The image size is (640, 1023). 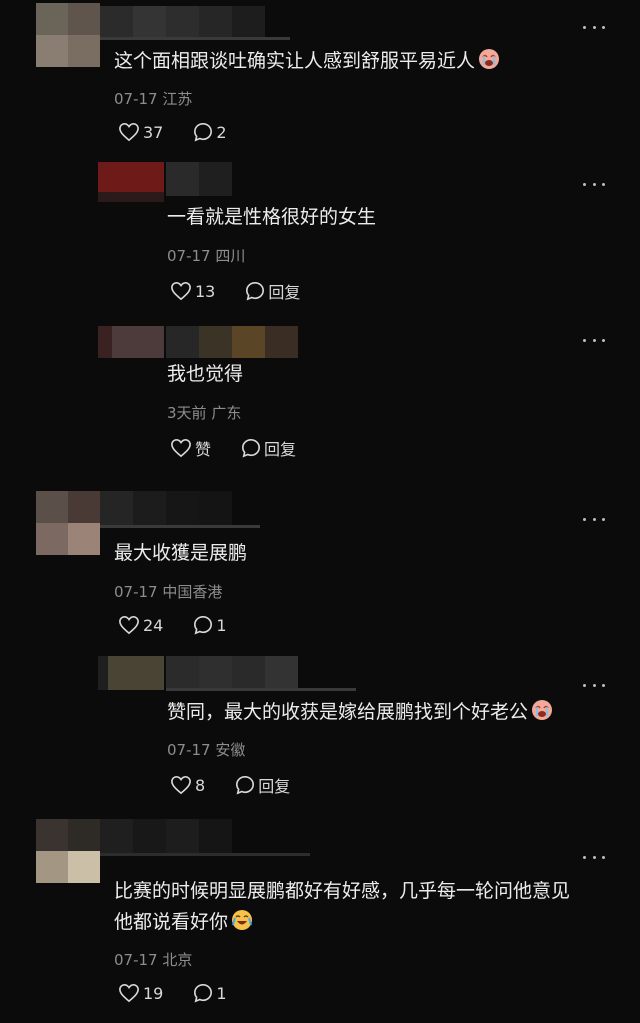 I want to click on like-count: 13, so click(x=205, y=291).